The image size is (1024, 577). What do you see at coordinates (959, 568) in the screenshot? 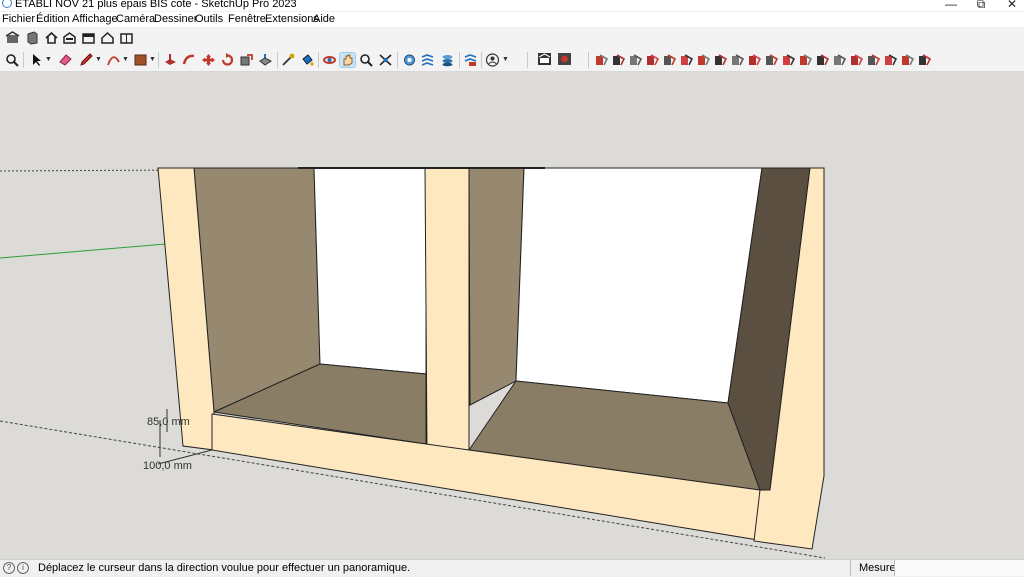
I see `measurements-field` at bounding box center [959, 568].